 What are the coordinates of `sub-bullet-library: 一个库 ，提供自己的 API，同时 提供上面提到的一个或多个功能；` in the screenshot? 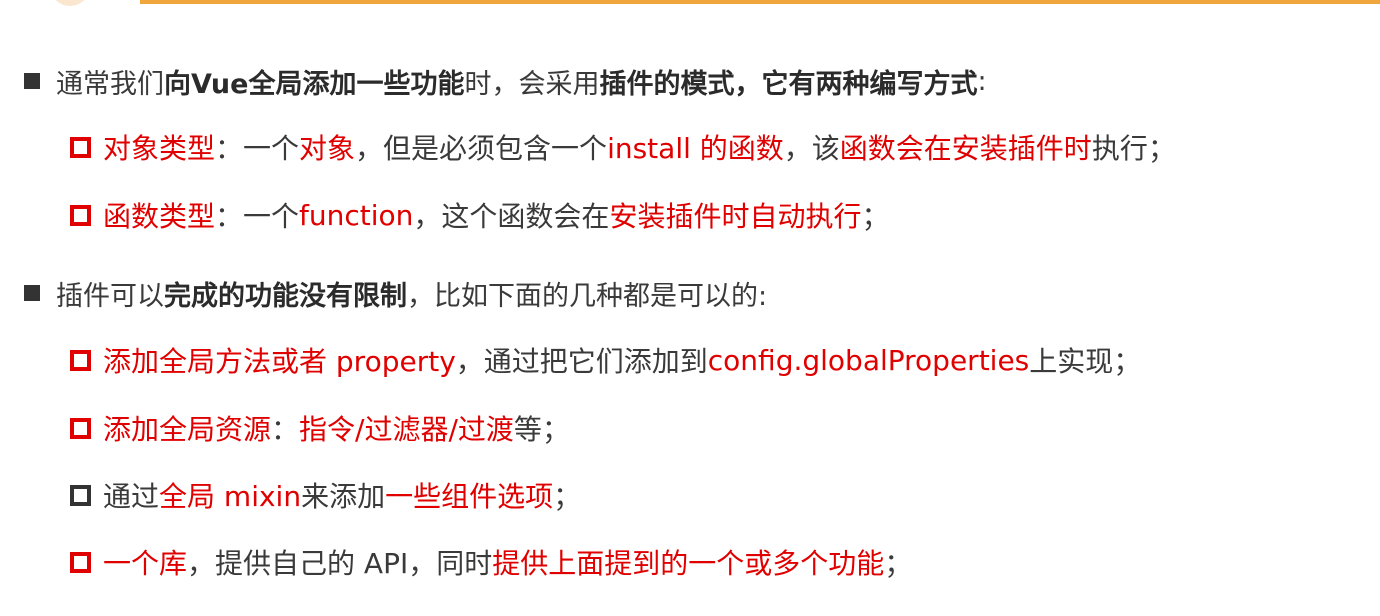 It's located at (491, 562).